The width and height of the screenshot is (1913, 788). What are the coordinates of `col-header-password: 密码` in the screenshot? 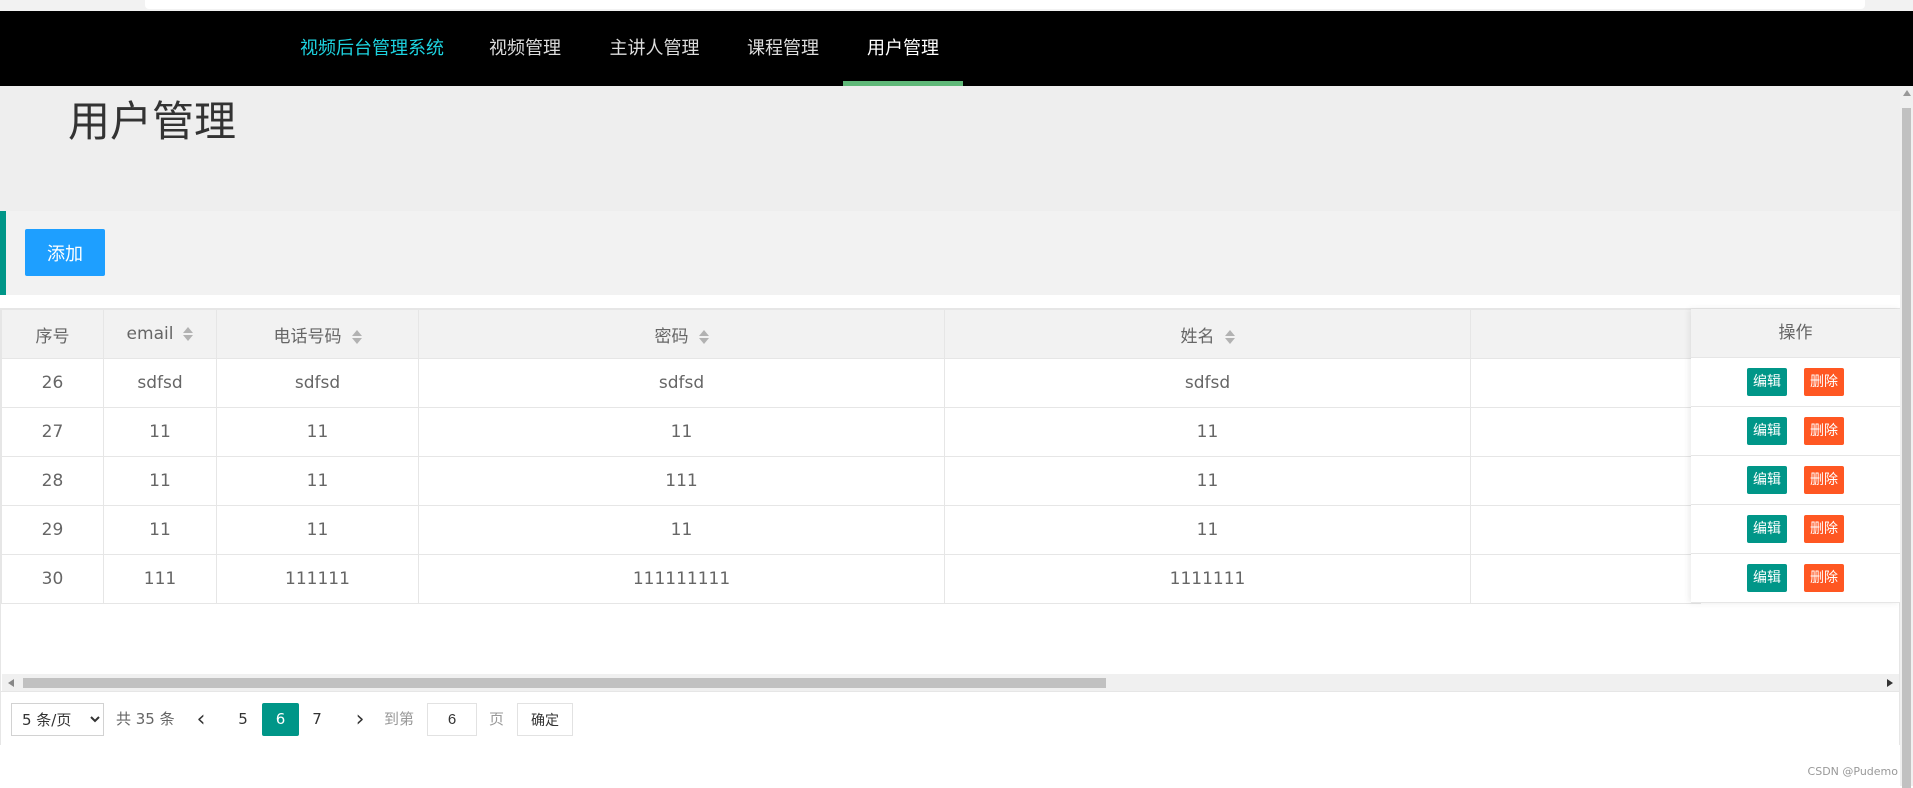 It's located at (681, 334).